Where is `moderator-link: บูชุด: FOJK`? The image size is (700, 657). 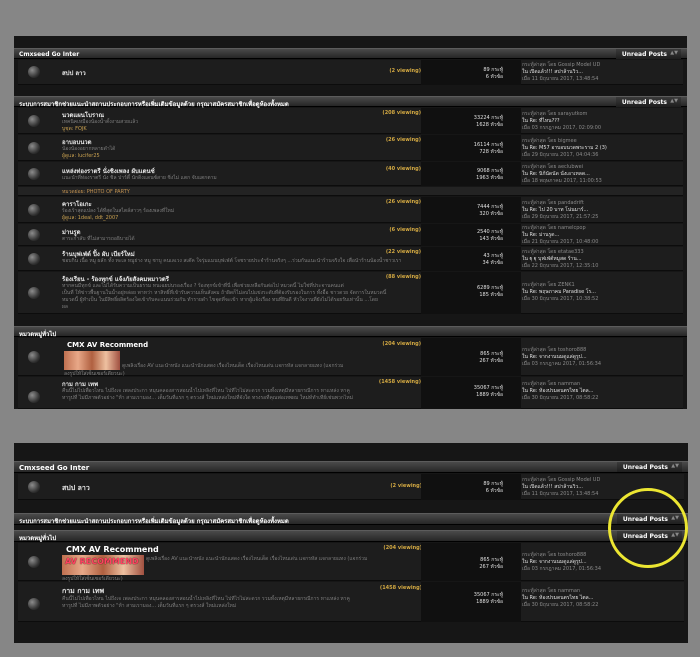 moderator-link: บูชุด: FOJK is located at coordinates (74, 129).